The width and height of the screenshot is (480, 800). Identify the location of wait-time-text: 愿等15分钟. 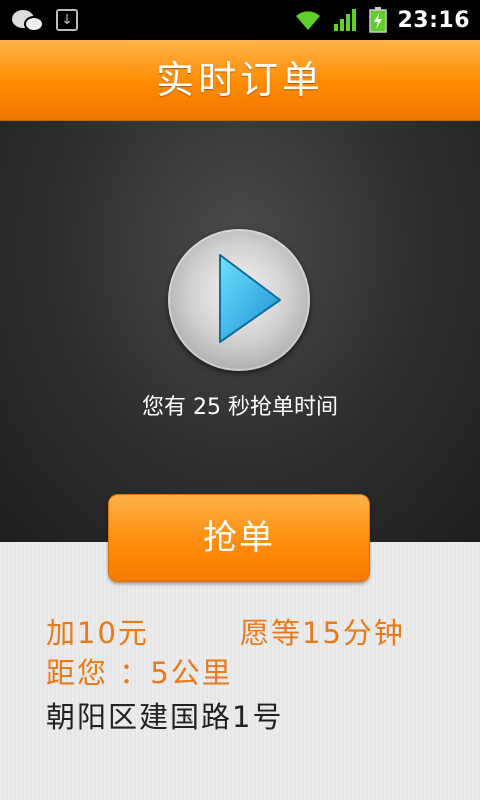
(322, 633).